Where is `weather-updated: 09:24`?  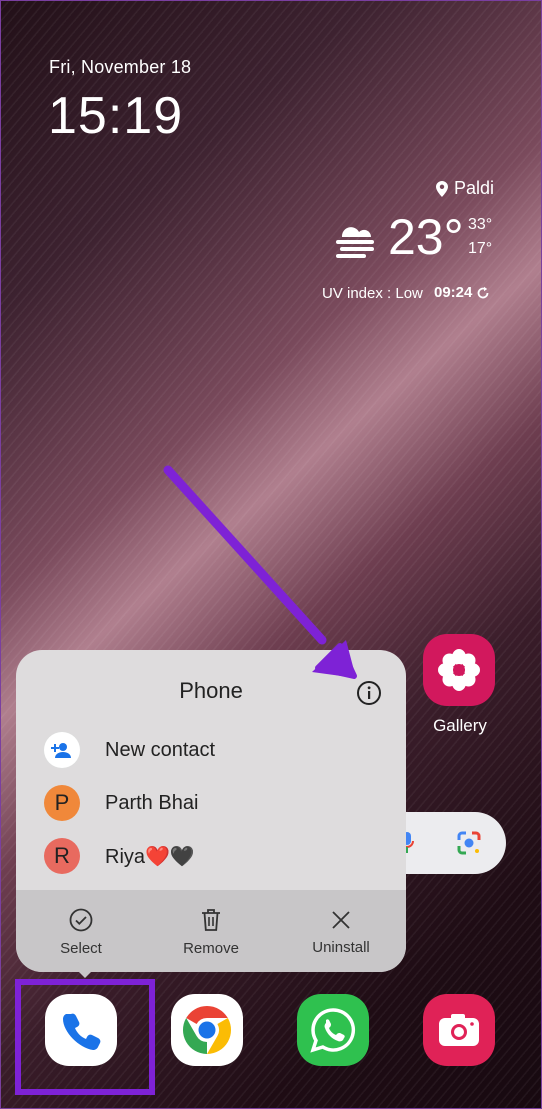
weather-updated: 09:24 is located at coordinates (462, 292).